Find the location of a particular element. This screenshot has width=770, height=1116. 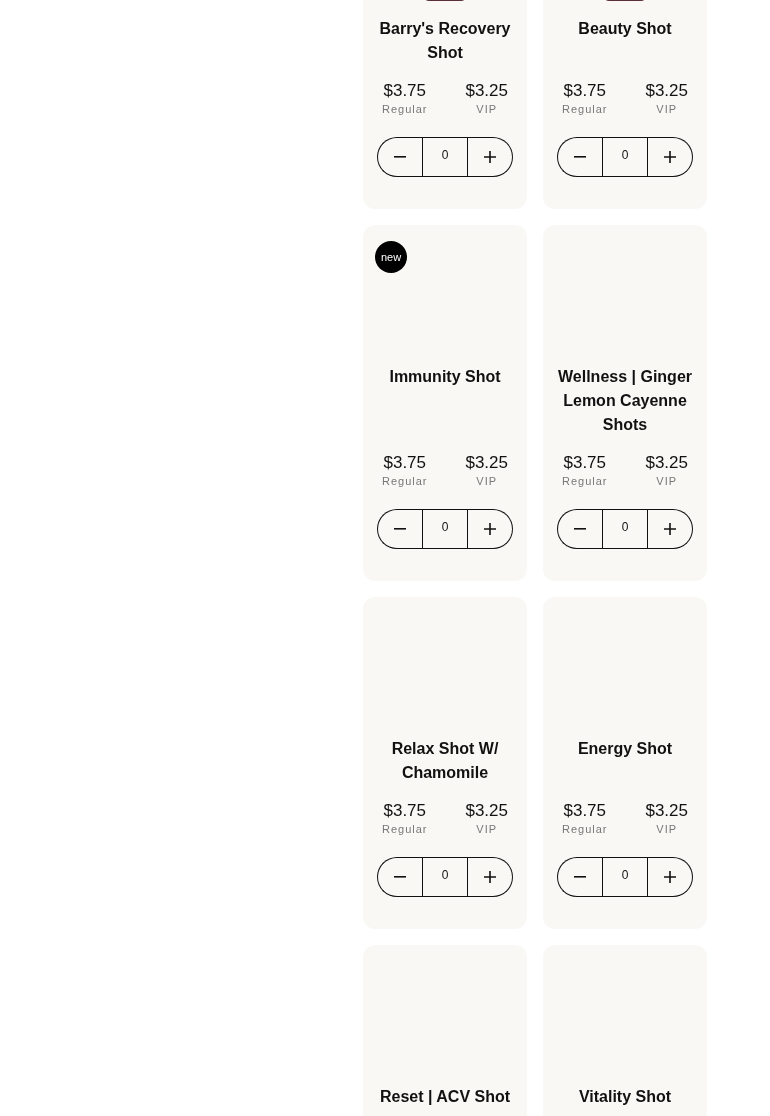

product-title: Immunity Shot is located at coordinates (445, 377).